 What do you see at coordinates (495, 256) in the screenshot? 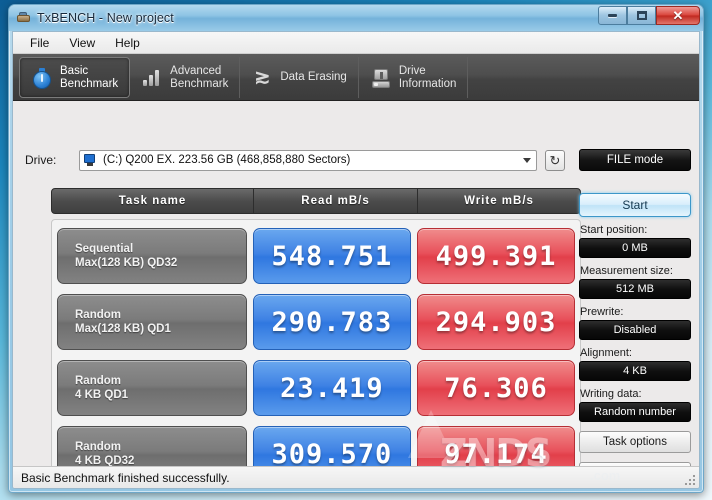
I see `write-speed-value: 499.391` at bounding box center [495, 256].